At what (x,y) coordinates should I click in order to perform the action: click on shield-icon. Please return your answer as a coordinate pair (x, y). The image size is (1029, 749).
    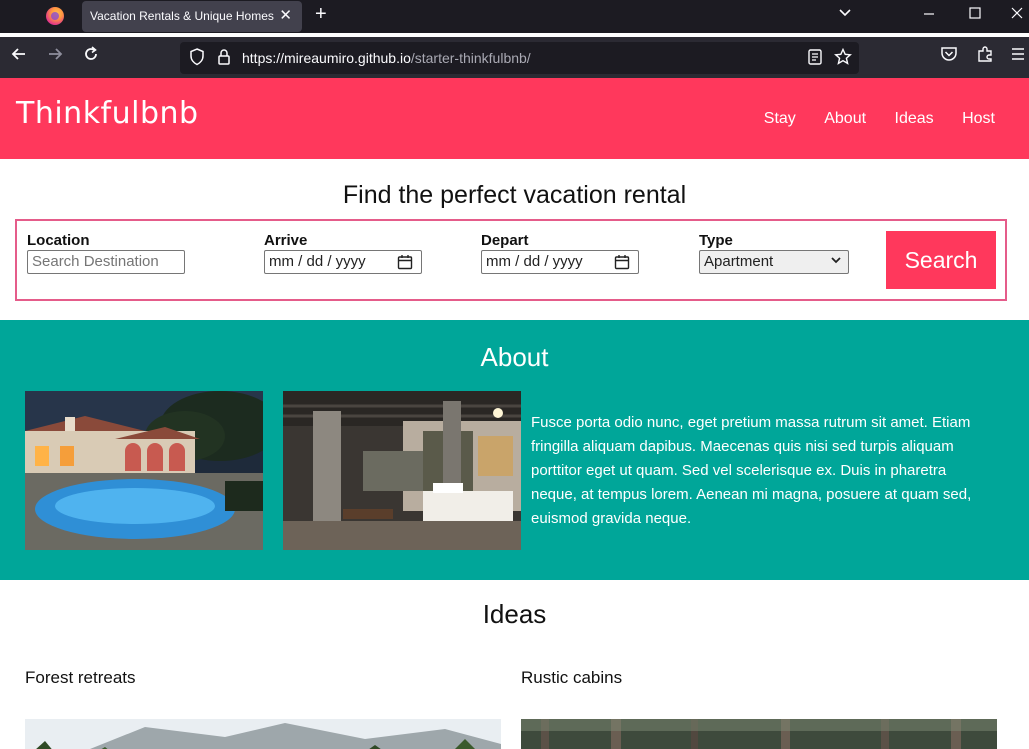
    Looking at the image, I should click on (197, 59).